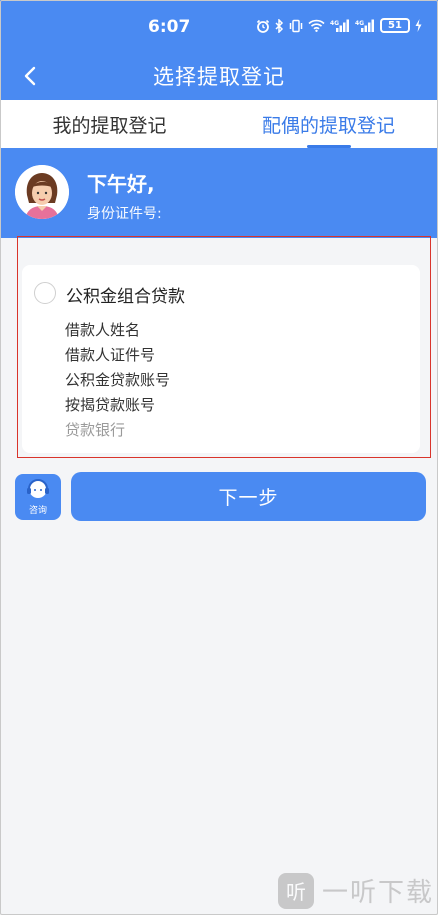 This screenshot has width=438, height=915. I want to click on page-title: 选择提取登记, so click(219, 77).